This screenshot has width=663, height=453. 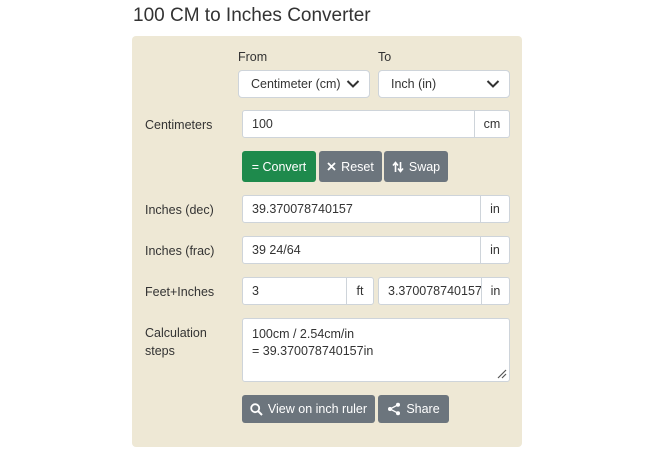 What do you see at coordinates (256, 409) in the screenshot?
I see `search-icon` at bounding box center [256, 409].